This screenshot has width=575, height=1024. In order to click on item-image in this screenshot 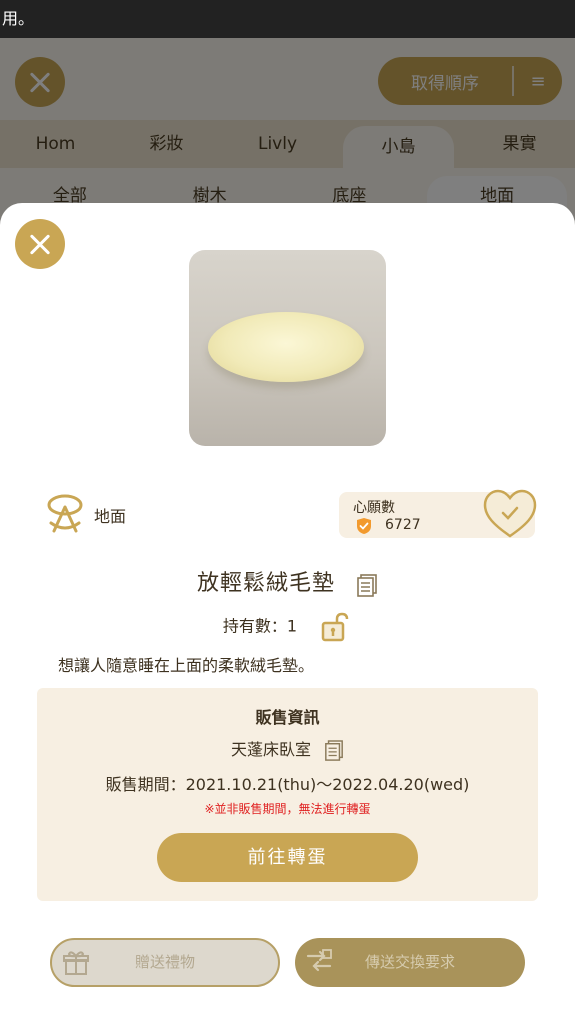, I will do `click(287, 348)`.